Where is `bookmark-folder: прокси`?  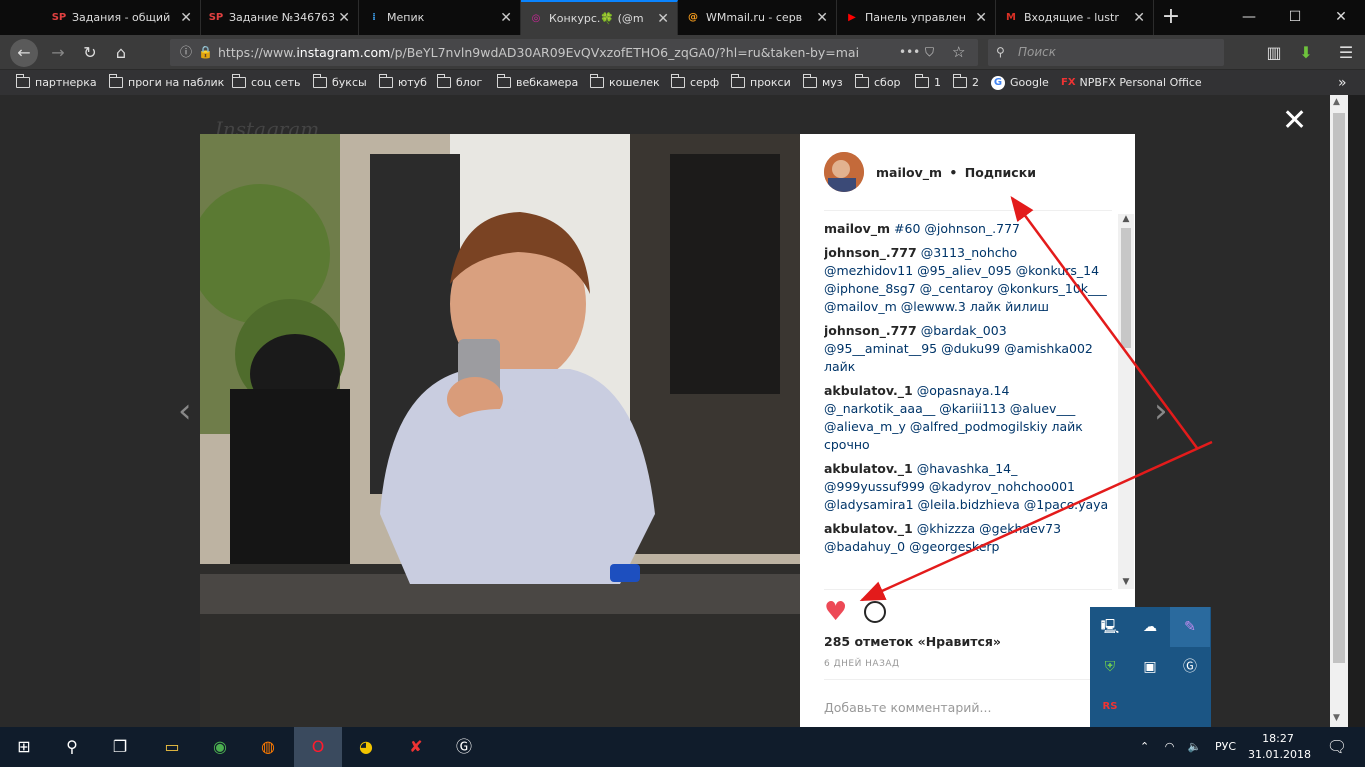
bookmark-folder: прокси is located at coordinates (760, 82).